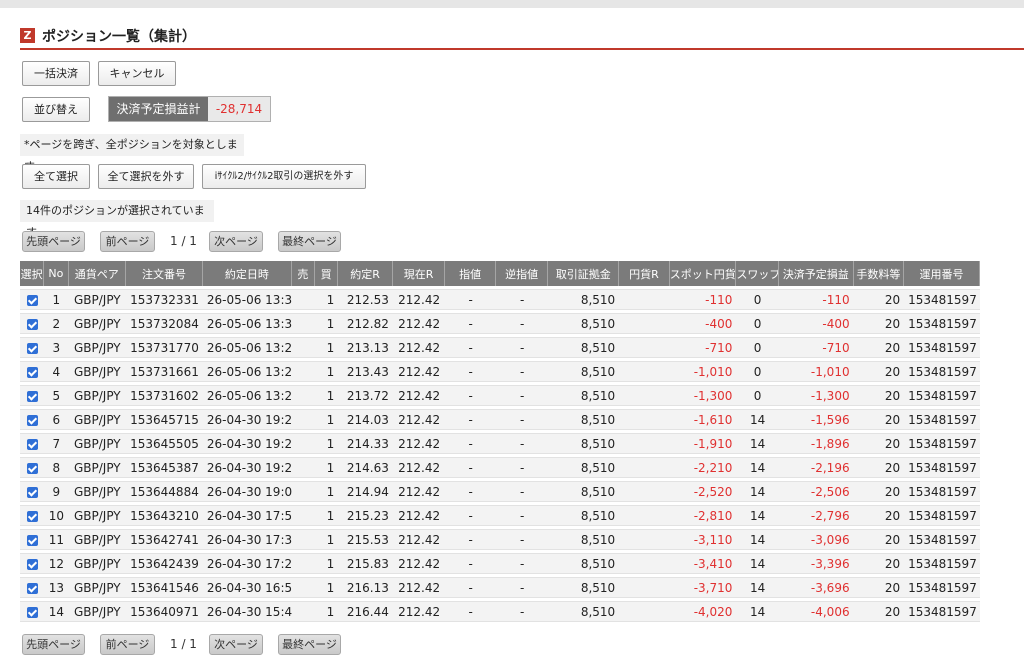  What do you see at coordinates (158, 109) in the screenshot?
I see `summary-label: 決済予定損益計` at bounding box center [158, 109].